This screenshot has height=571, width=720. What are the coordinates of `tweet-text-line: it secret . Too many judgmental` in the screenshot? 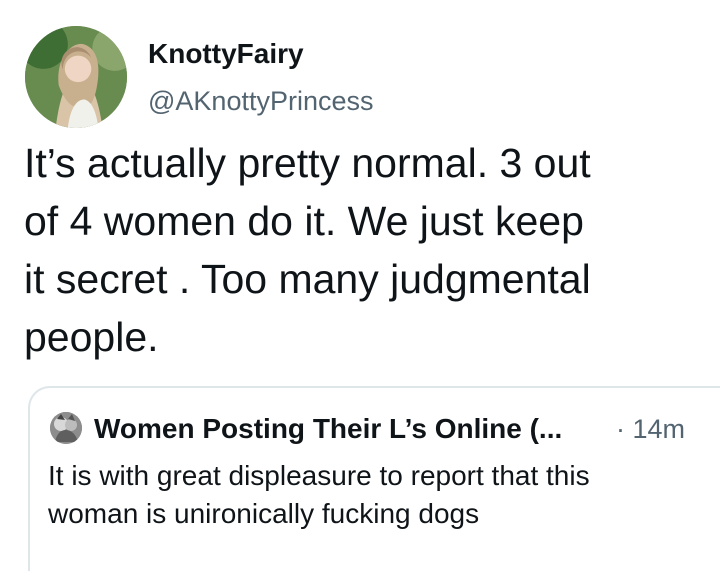 It's located at (307, 279).